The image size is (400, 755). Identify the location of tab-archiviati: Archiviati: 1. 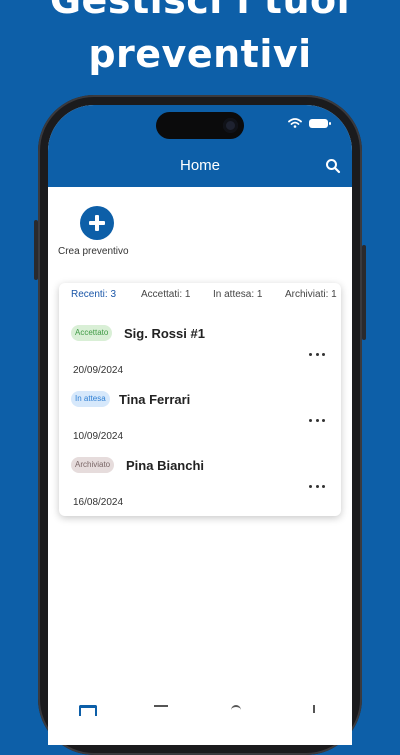
(311, 294).